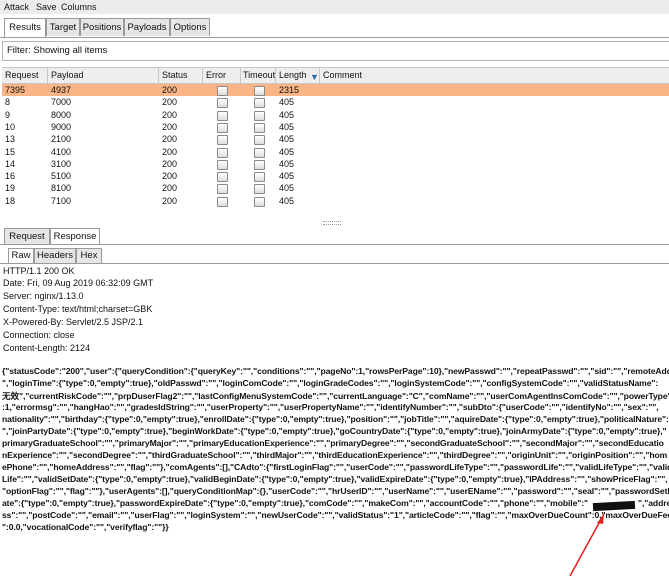 This screenshot has height=580, width=669. What do you see at coordinates (335, 188) in the screenshot?
I see `table-row: 19 8100 200 405` at bounding box center [335, 188].